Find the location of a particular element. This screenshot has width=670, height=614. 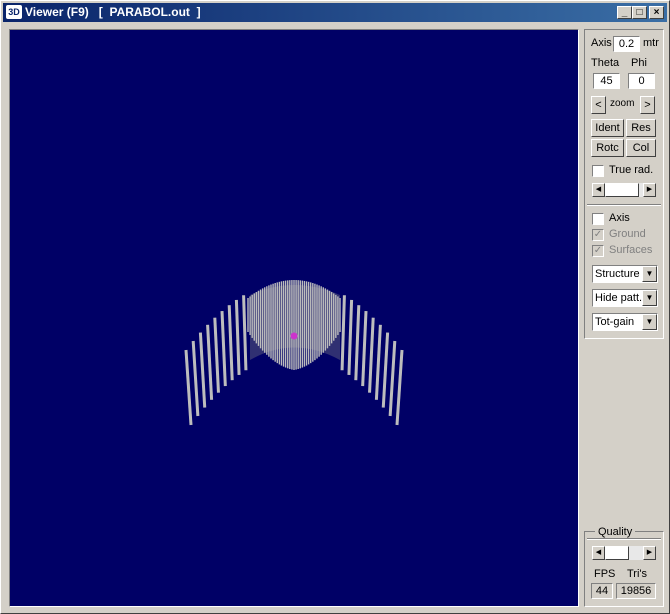

quality-group-line is located at coordinates (624, 539).